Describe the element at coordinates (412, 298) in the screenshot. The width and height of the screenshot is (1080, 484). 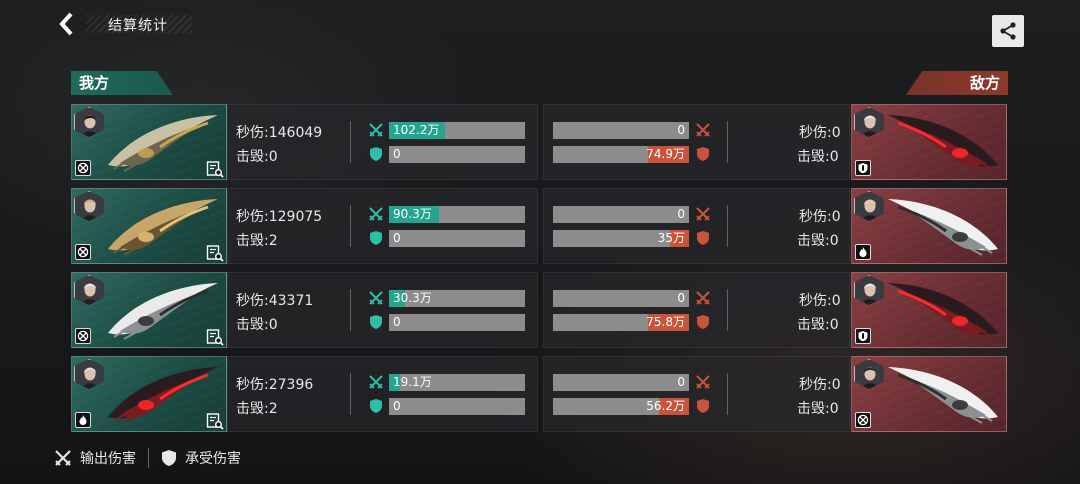
I see `damage-dealt-value: 30.3万` at that location.